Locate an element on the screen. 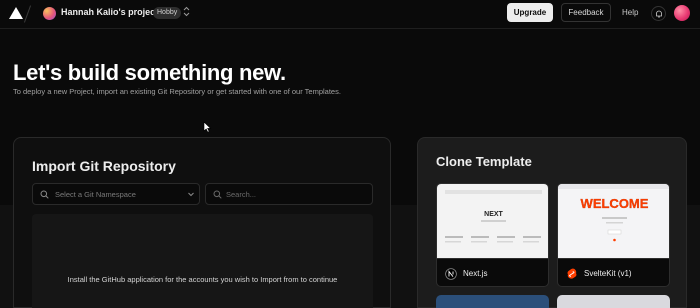  template-card-nextjs: NEXT Next.js is located at coordinates (492, 235).